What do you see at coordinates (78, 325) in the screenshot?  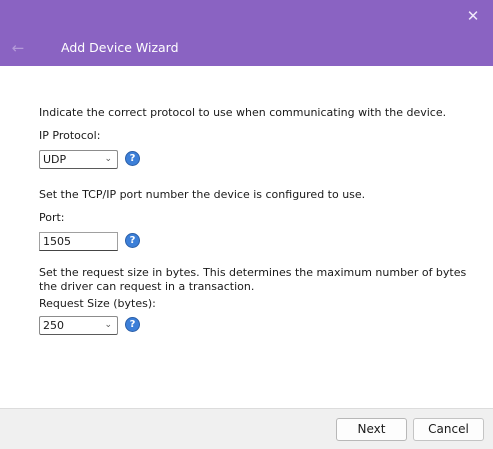 I see `request-size-dropdown: 250 ⌄` at bounding box center [78, 325].